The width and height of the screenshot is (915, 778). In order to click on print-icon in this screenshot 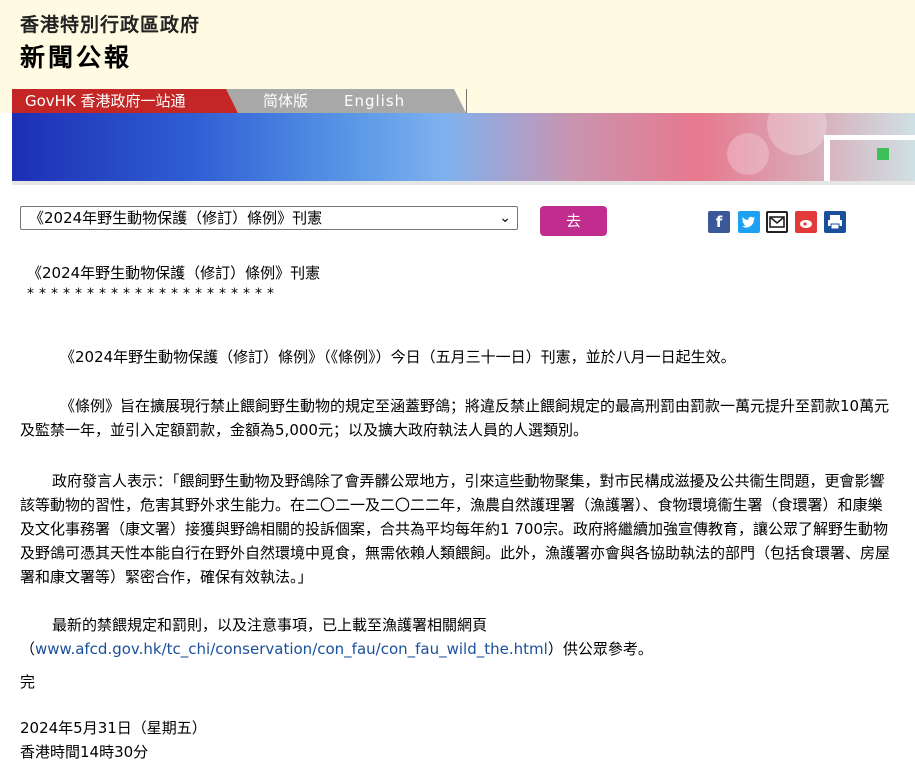, I will do `click(835, 222)`.